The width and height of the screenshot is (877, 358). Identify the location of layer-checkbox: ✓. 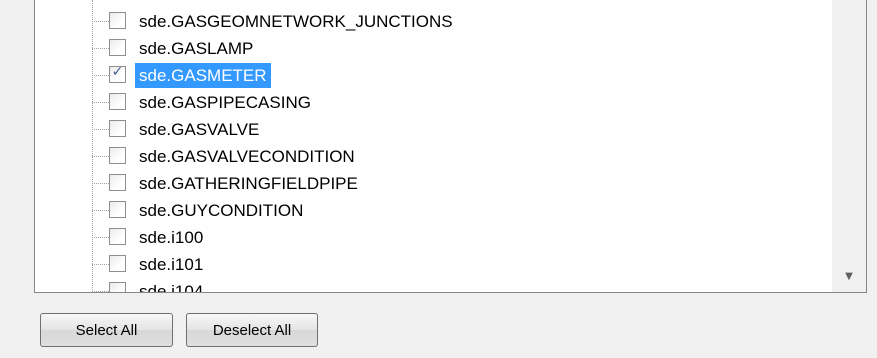
(117, 73).